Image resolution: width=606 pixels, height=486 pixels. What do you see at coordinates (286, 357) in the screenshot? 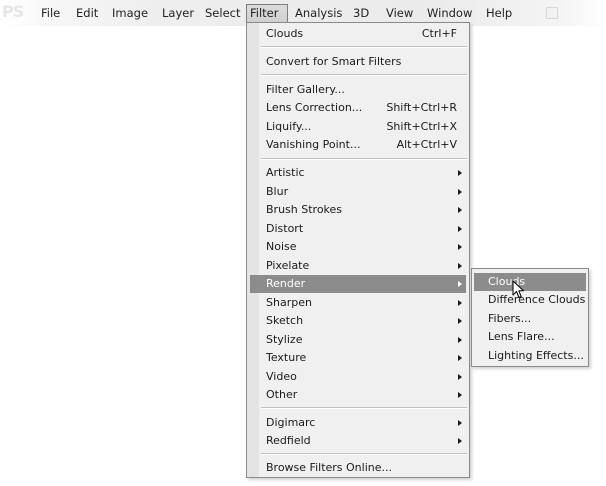
I see `menu-item-label: Texture` at bounding box center [286, 357].